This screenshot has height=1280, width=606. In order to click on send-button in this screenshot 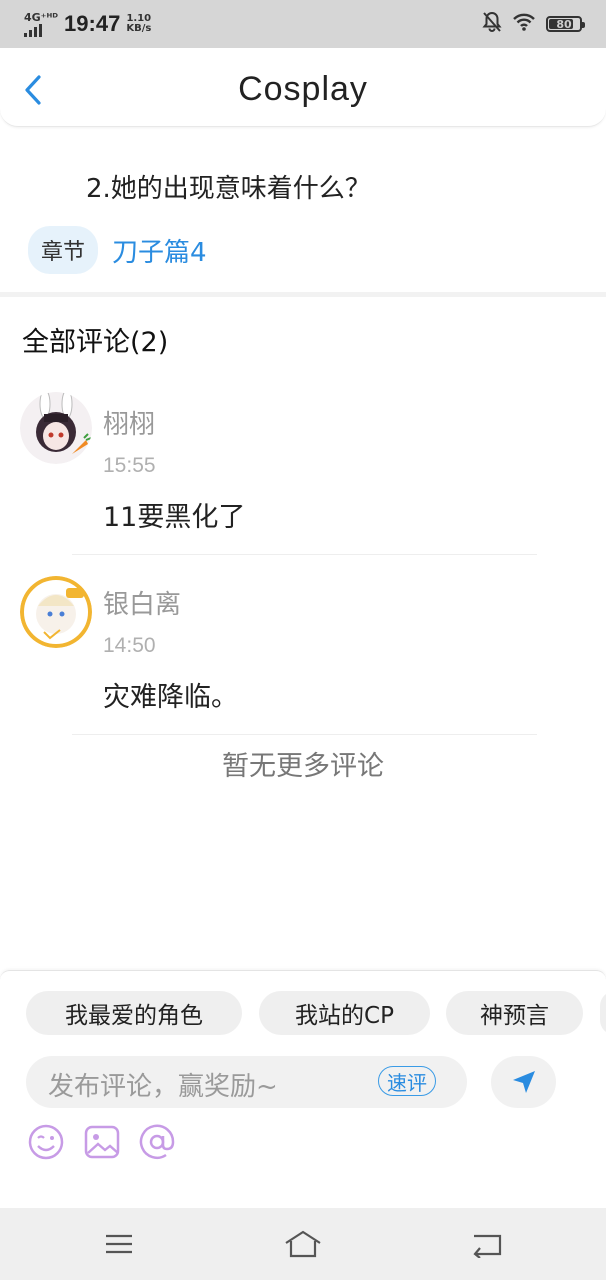, I will do `click(523, 1082)`.